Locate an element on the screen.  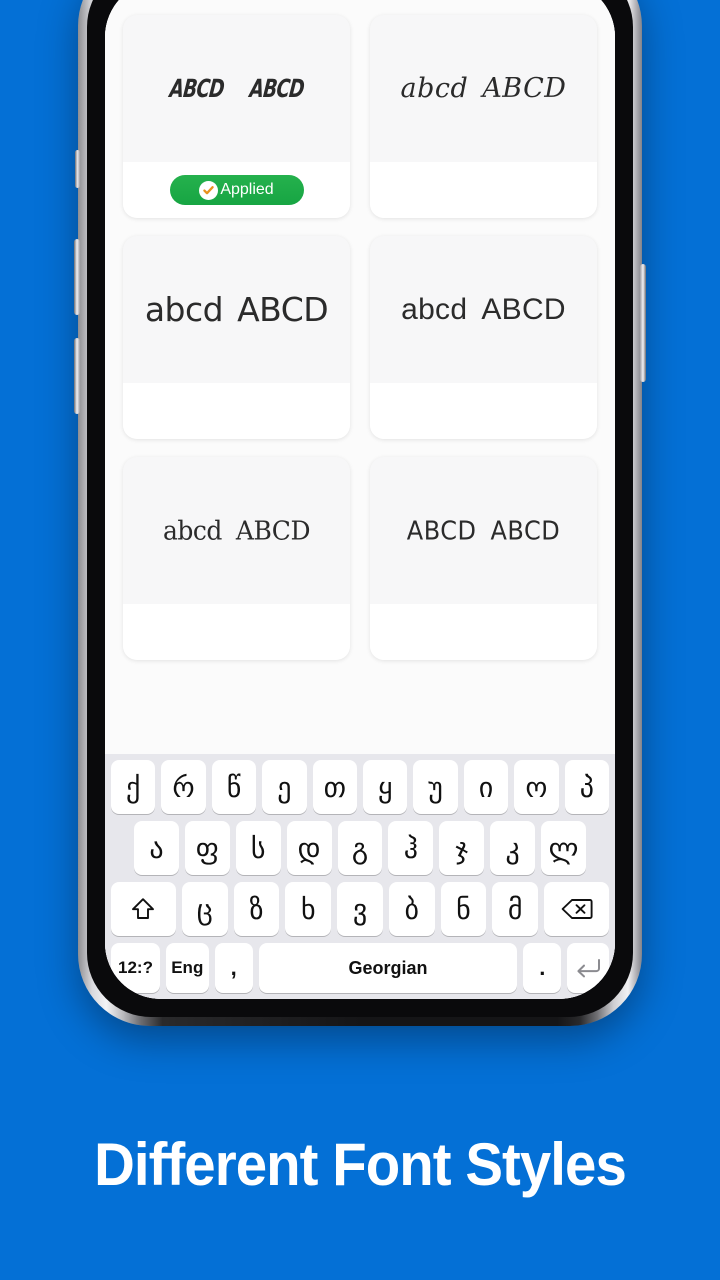
keyboard-row-2: ა ფ ს დ გ ჰ ჯ კ ლ is located at coordinates (360, 848).